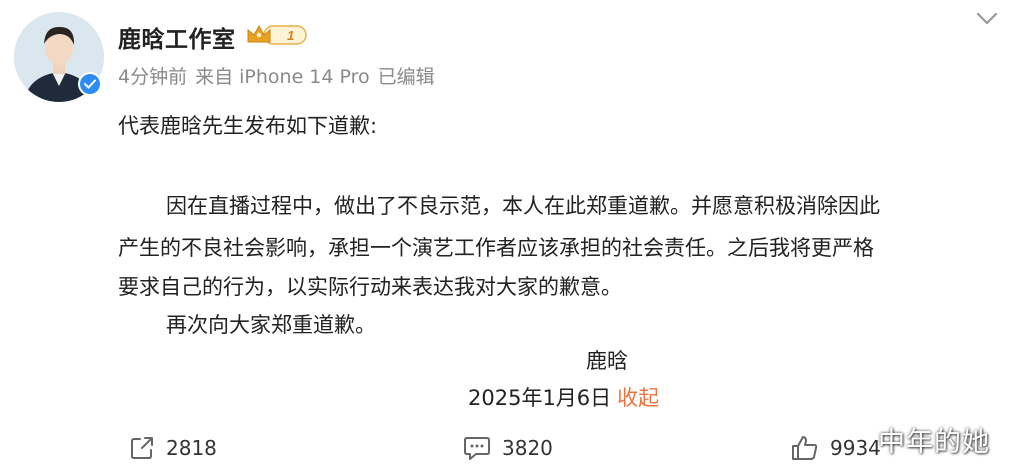 This screenshot has height=475, width=1024. Describe the element at coordinates (277, 35) in the screenshot. I see `vip-badge-icon: 1` at that location.